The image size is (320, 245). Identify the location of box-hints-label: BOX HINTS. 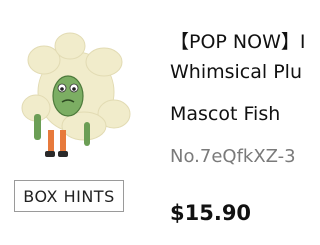
(69, 196).